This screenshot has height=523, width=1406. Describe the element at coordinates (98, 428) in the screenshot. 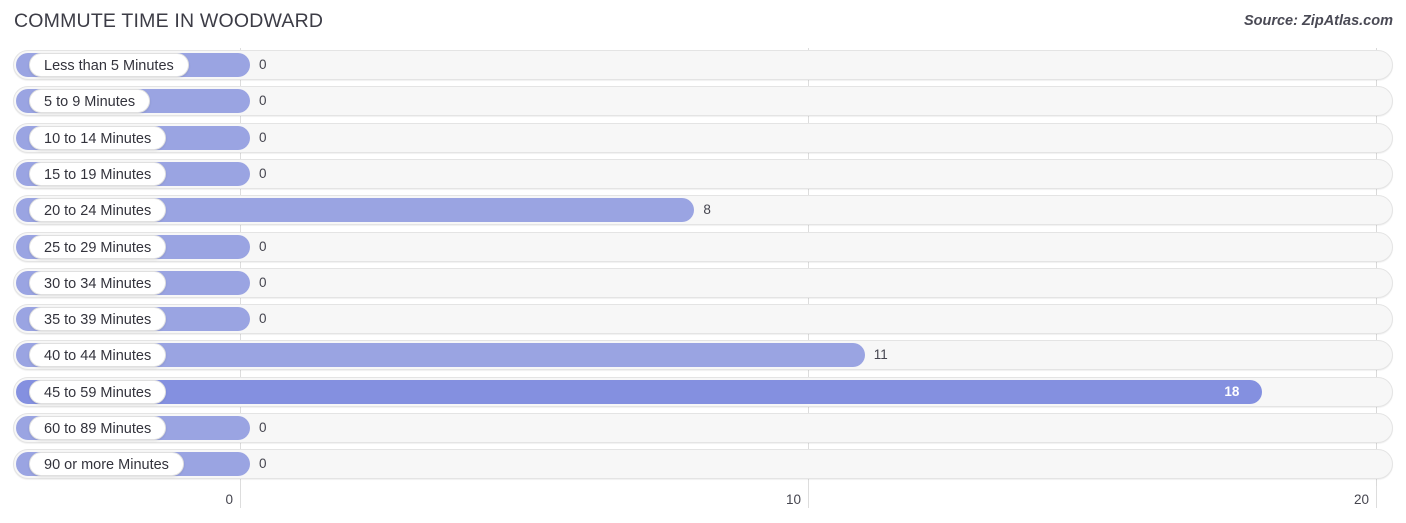

I see `bar-category-label: 60 to 89 Minutes` at that location.